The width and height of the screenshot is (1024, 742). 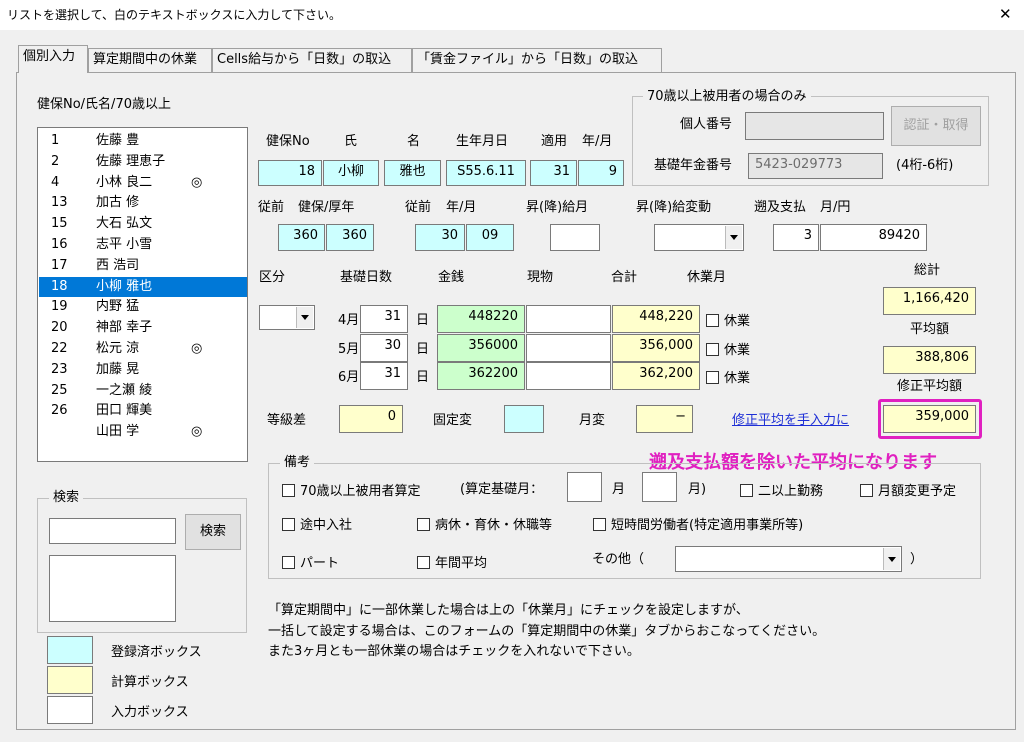 What do you see at coordinates (618, 559) in the screenshot?
I see `sonota-label: その他（` at bounding box center [618, 559].